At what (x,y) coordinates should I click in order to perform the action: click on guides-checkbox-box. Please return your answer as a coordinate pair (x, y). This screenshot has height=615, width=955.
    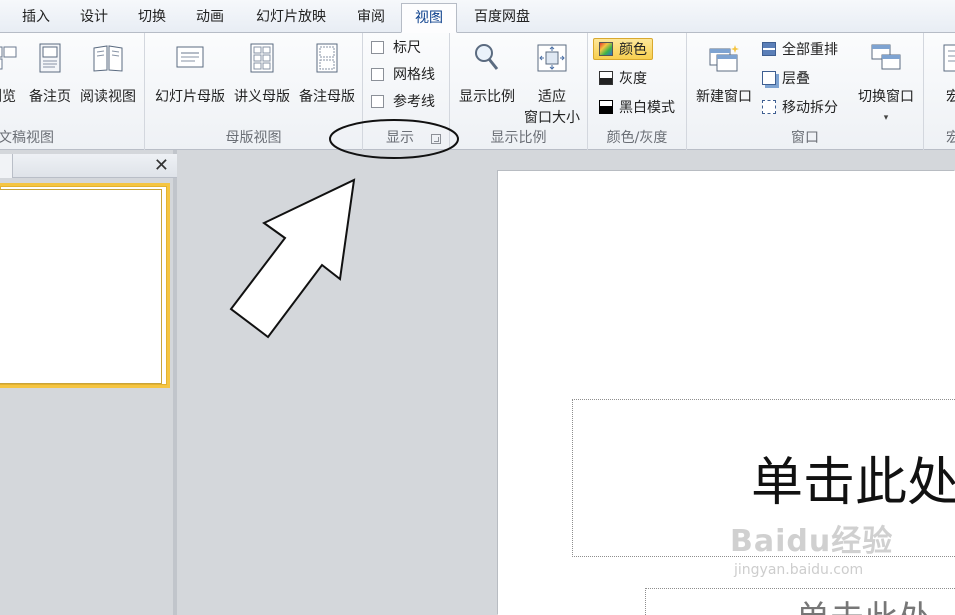
    Looking at the image, I should click on (377, 101).